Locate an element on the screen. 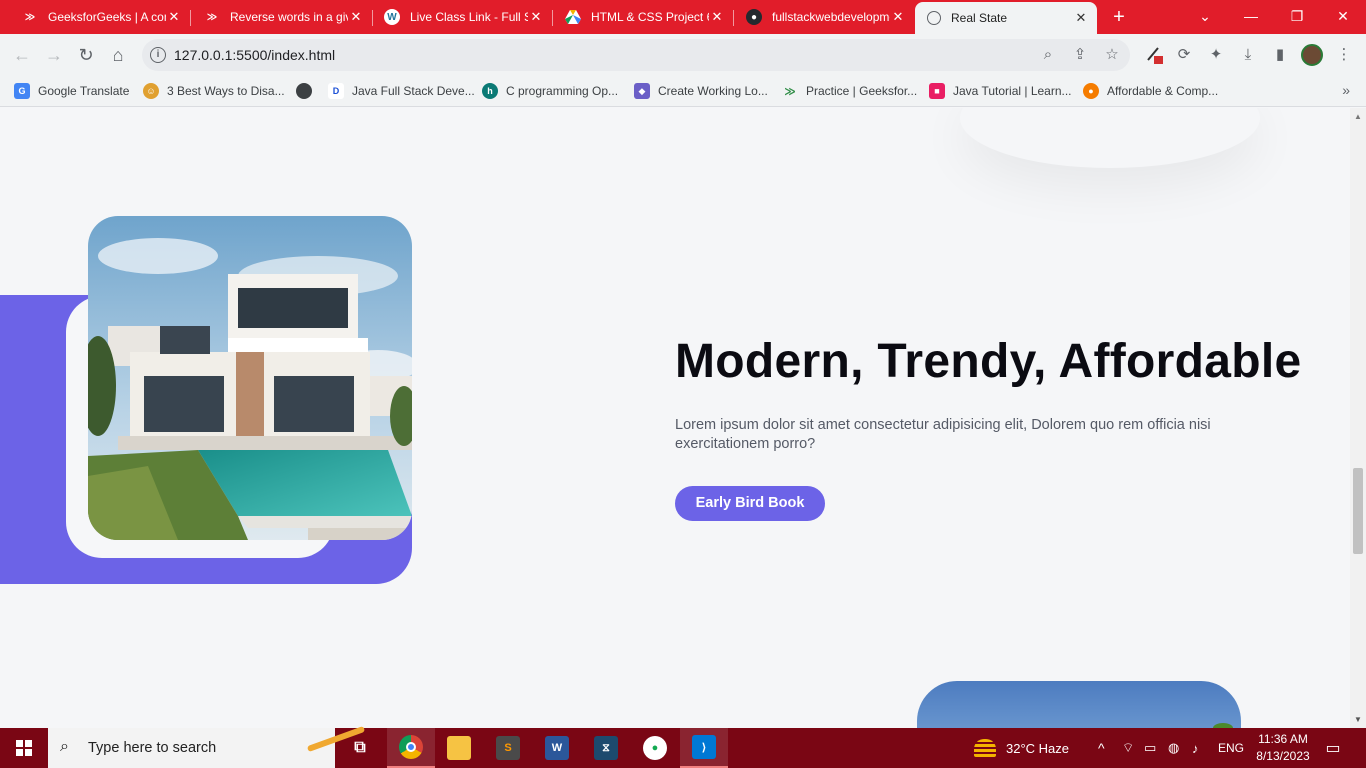 Image resolution: width=1366 pixels, height=768 pixels. mysql-workbench-icon: ⧖ is located at coordinates (606, 748).